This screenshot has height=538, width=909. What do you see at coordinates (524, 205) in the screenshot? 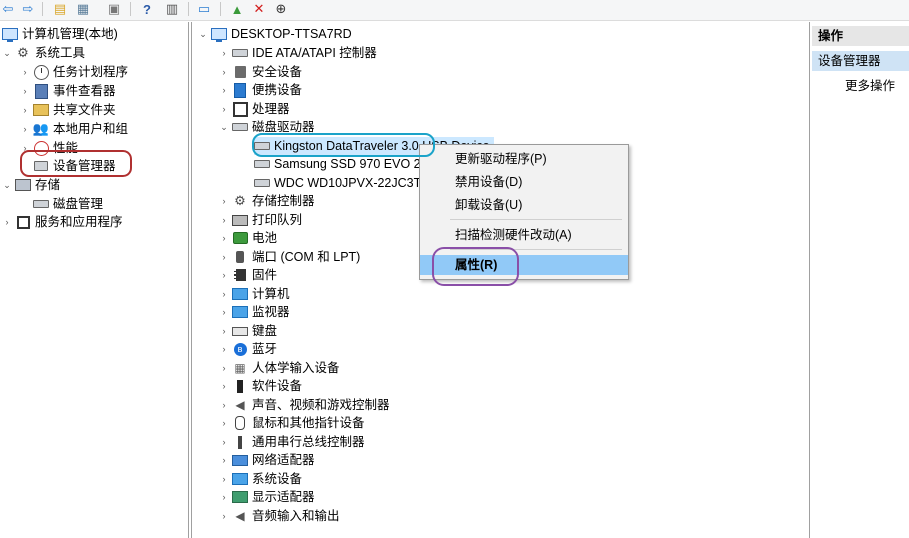
I see `menu-item-uninstall-device: 卸载设备(U)` at bounding box center [524, 205].